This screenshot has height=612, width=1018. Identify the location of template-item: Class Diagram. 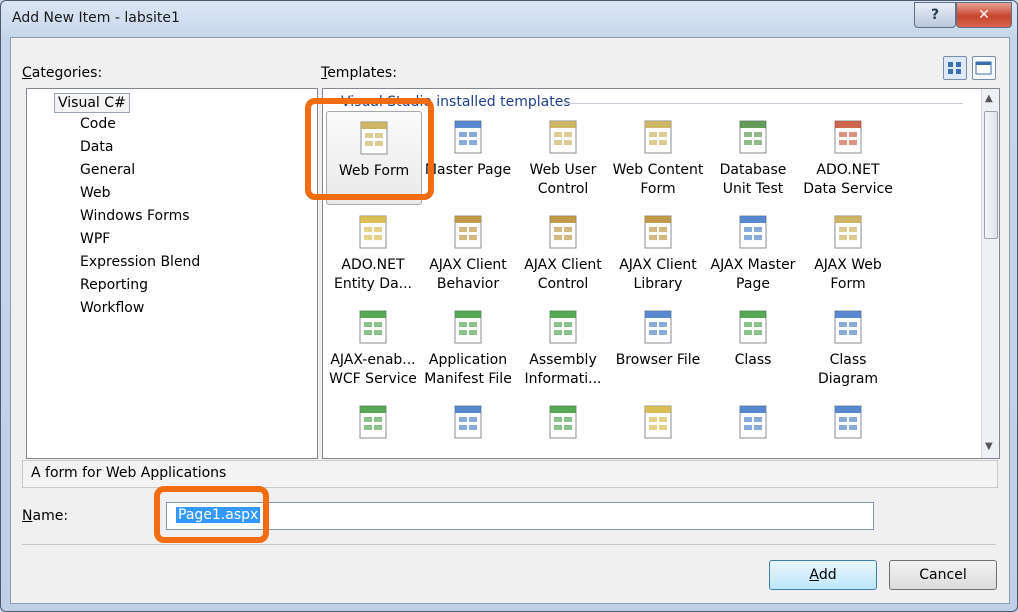
(848, 347).